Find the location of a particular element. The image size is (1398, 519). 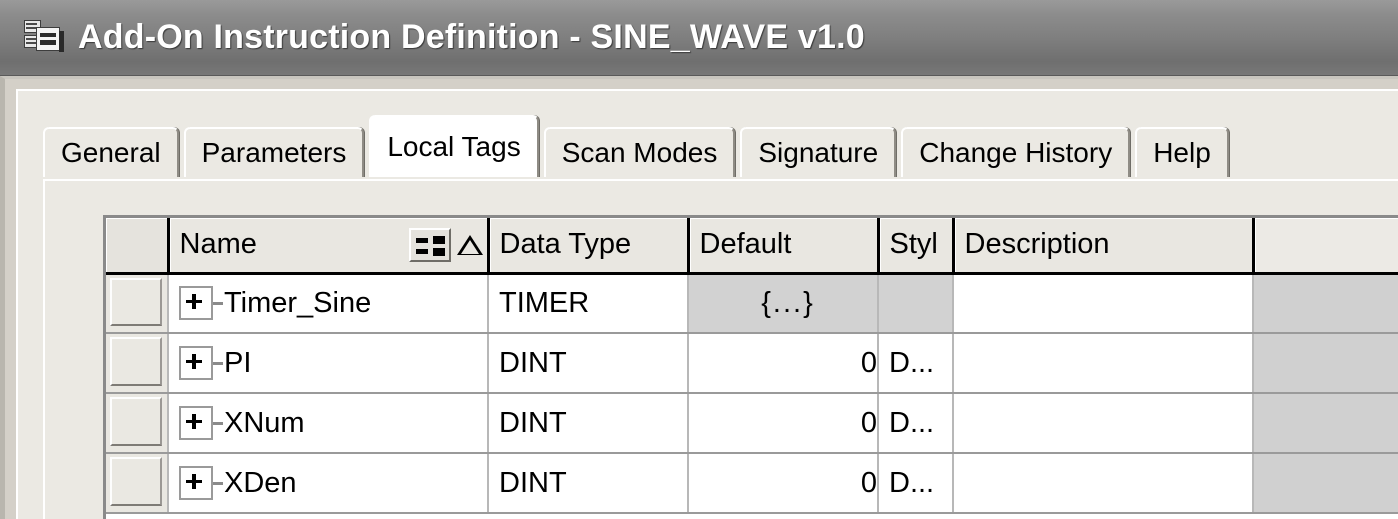

cell-name: PI is located at coordinates (328, 363).